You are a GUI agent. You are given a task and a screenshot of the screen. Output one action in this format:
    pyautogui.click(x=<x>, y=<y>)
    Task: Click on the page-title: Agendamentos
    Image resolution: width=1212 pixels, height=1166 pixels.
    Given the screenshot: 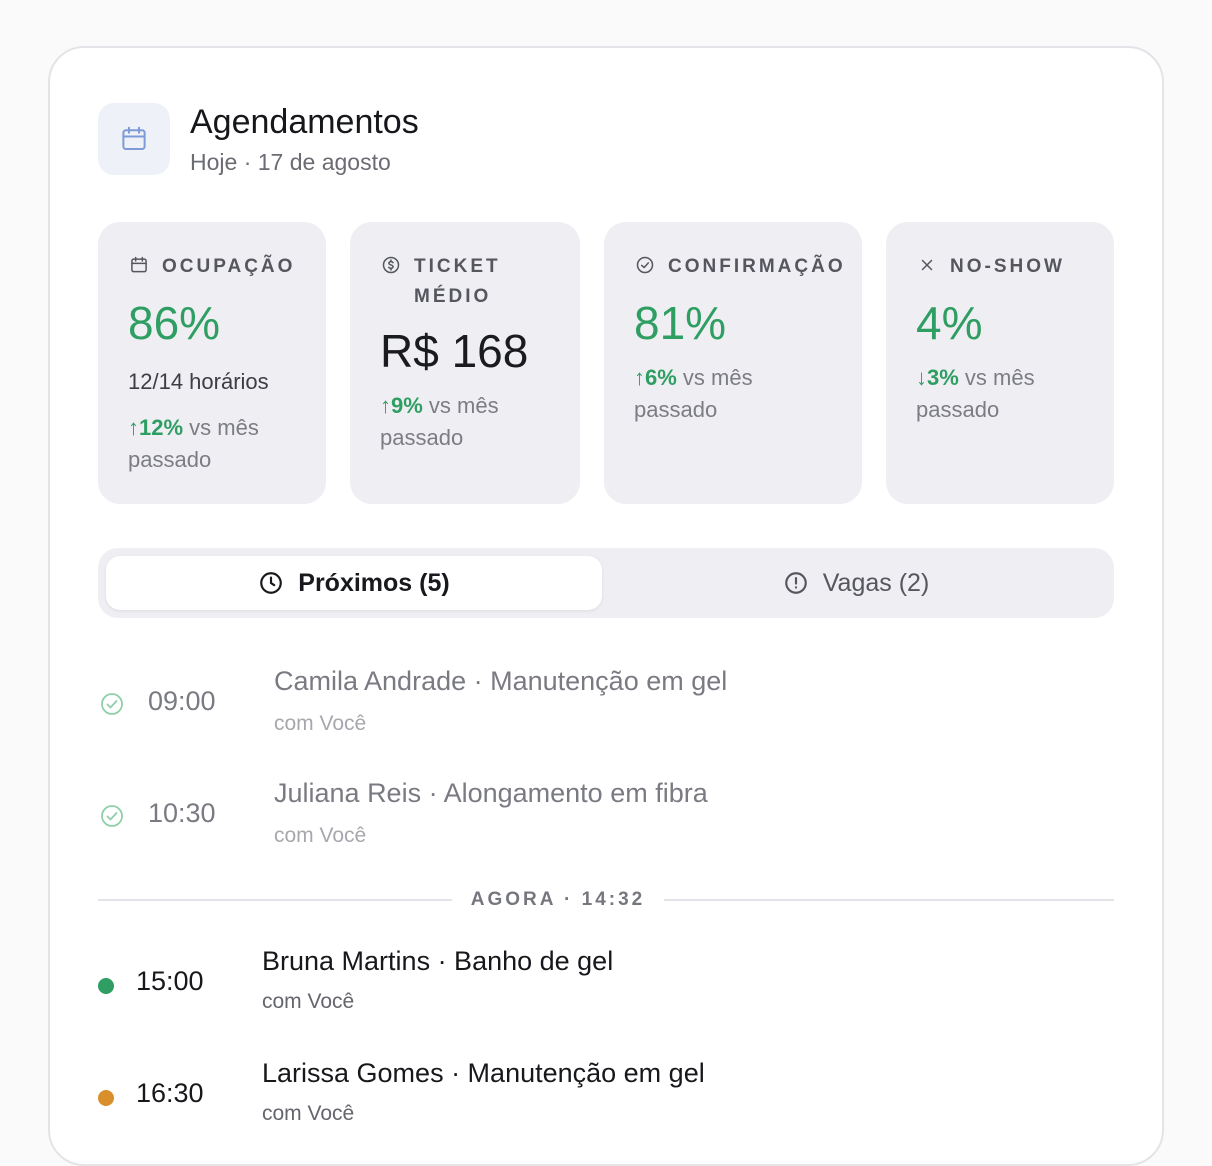 What is the action you would take?
    pyautogui.click(x=304, y=122)
    